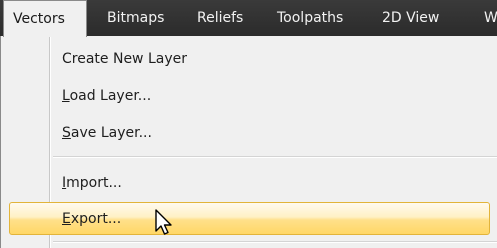  What do you see at coordinates (45, 18) in the screenshot?
I see `menu-vectors: Vectors` at bounding box center [45, 18].